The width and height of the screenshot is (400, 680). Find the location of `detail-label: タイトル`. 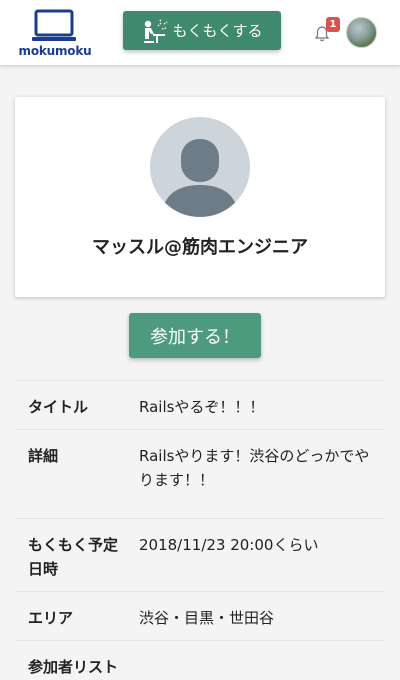

detail-label: タイトル is located at coordinates (58, 407).